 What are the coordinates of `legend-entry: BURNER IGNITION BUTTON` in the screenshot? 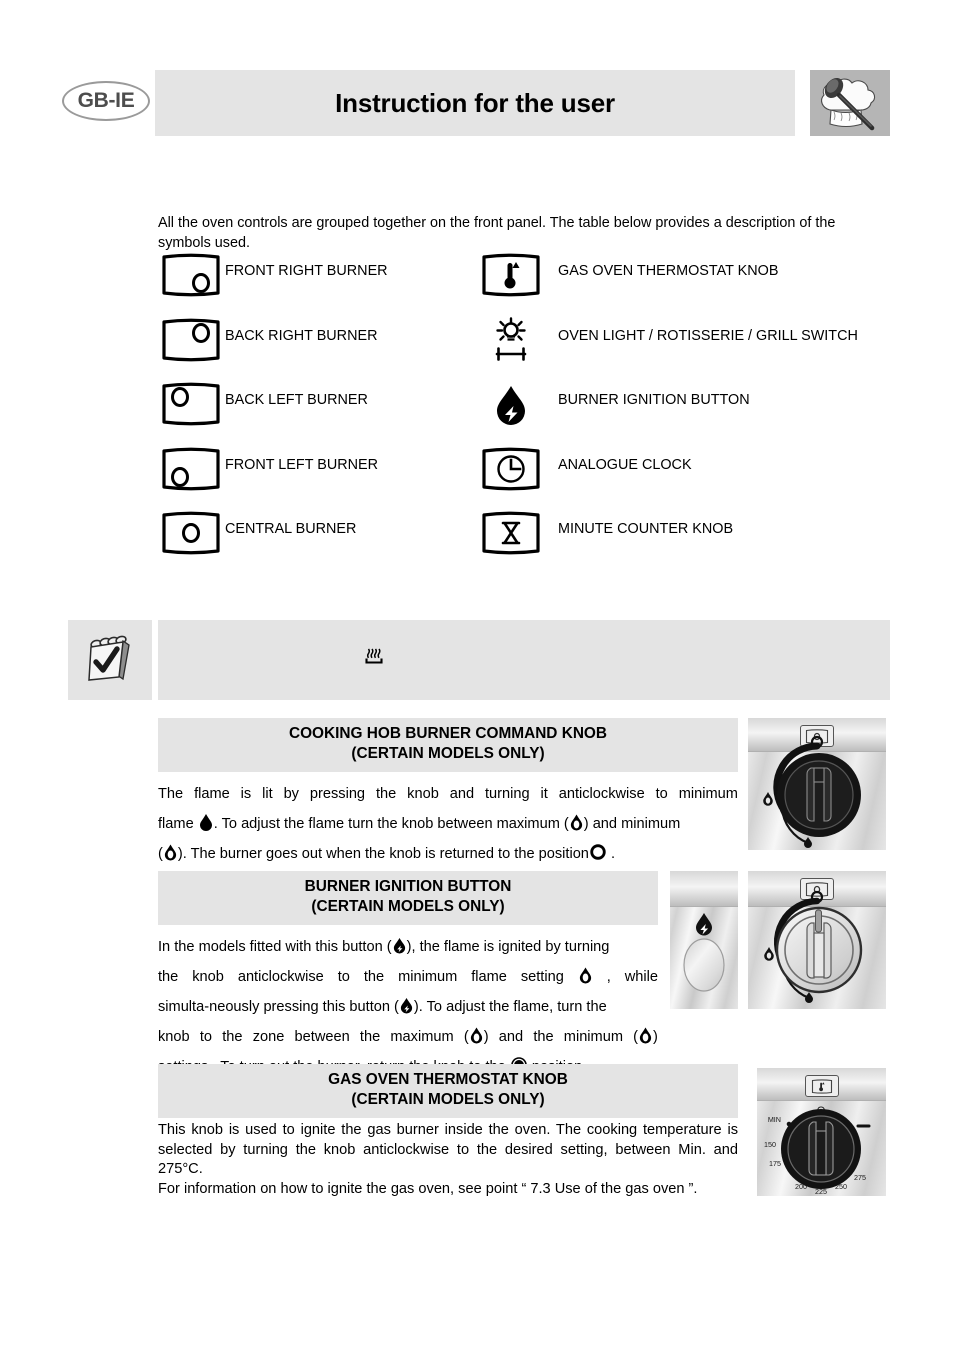 It's located at (678, 413).